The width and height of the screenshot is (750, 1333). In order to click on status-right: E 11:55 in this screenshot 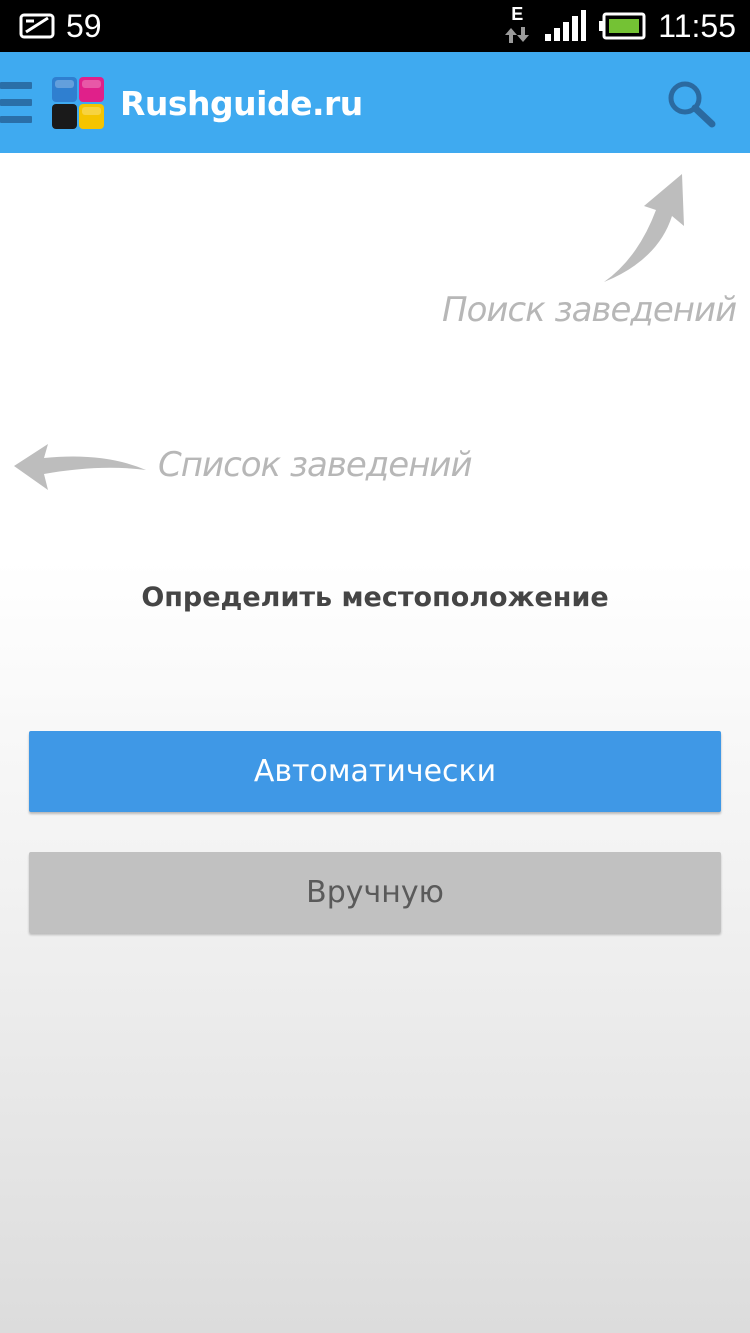, I will do `click(619, 25)`.